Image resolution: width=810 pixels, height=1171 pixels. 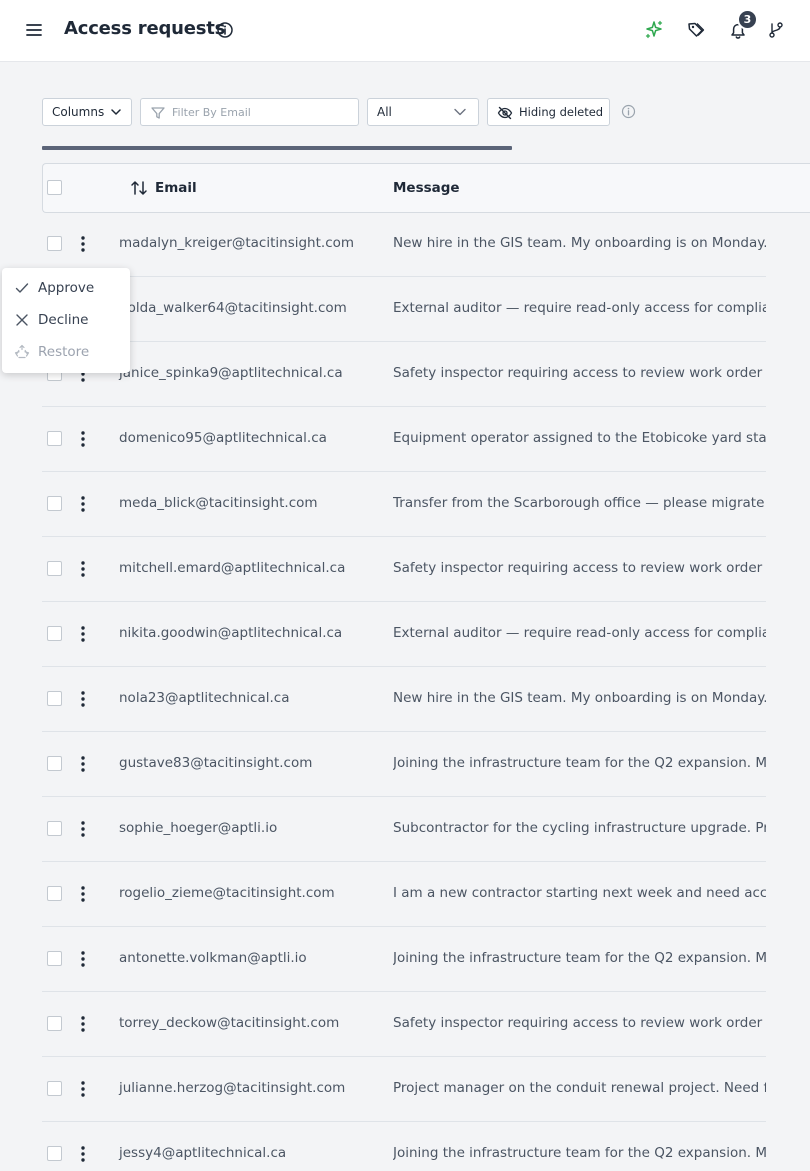 What do you see at coordinates (227, 893) in the screenshot?
I see `row-email: rogelio_zieme@tacitinsight.com` at bounding box center [227, 893].